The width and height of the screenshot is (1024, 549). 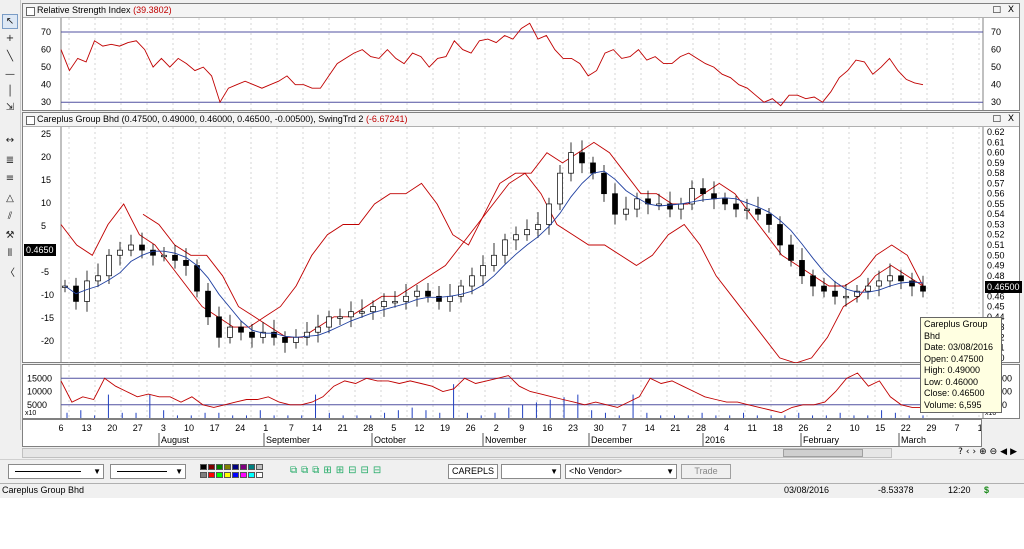 I want to click on swing-value: (-6.67241), so click(x=386, y=119).